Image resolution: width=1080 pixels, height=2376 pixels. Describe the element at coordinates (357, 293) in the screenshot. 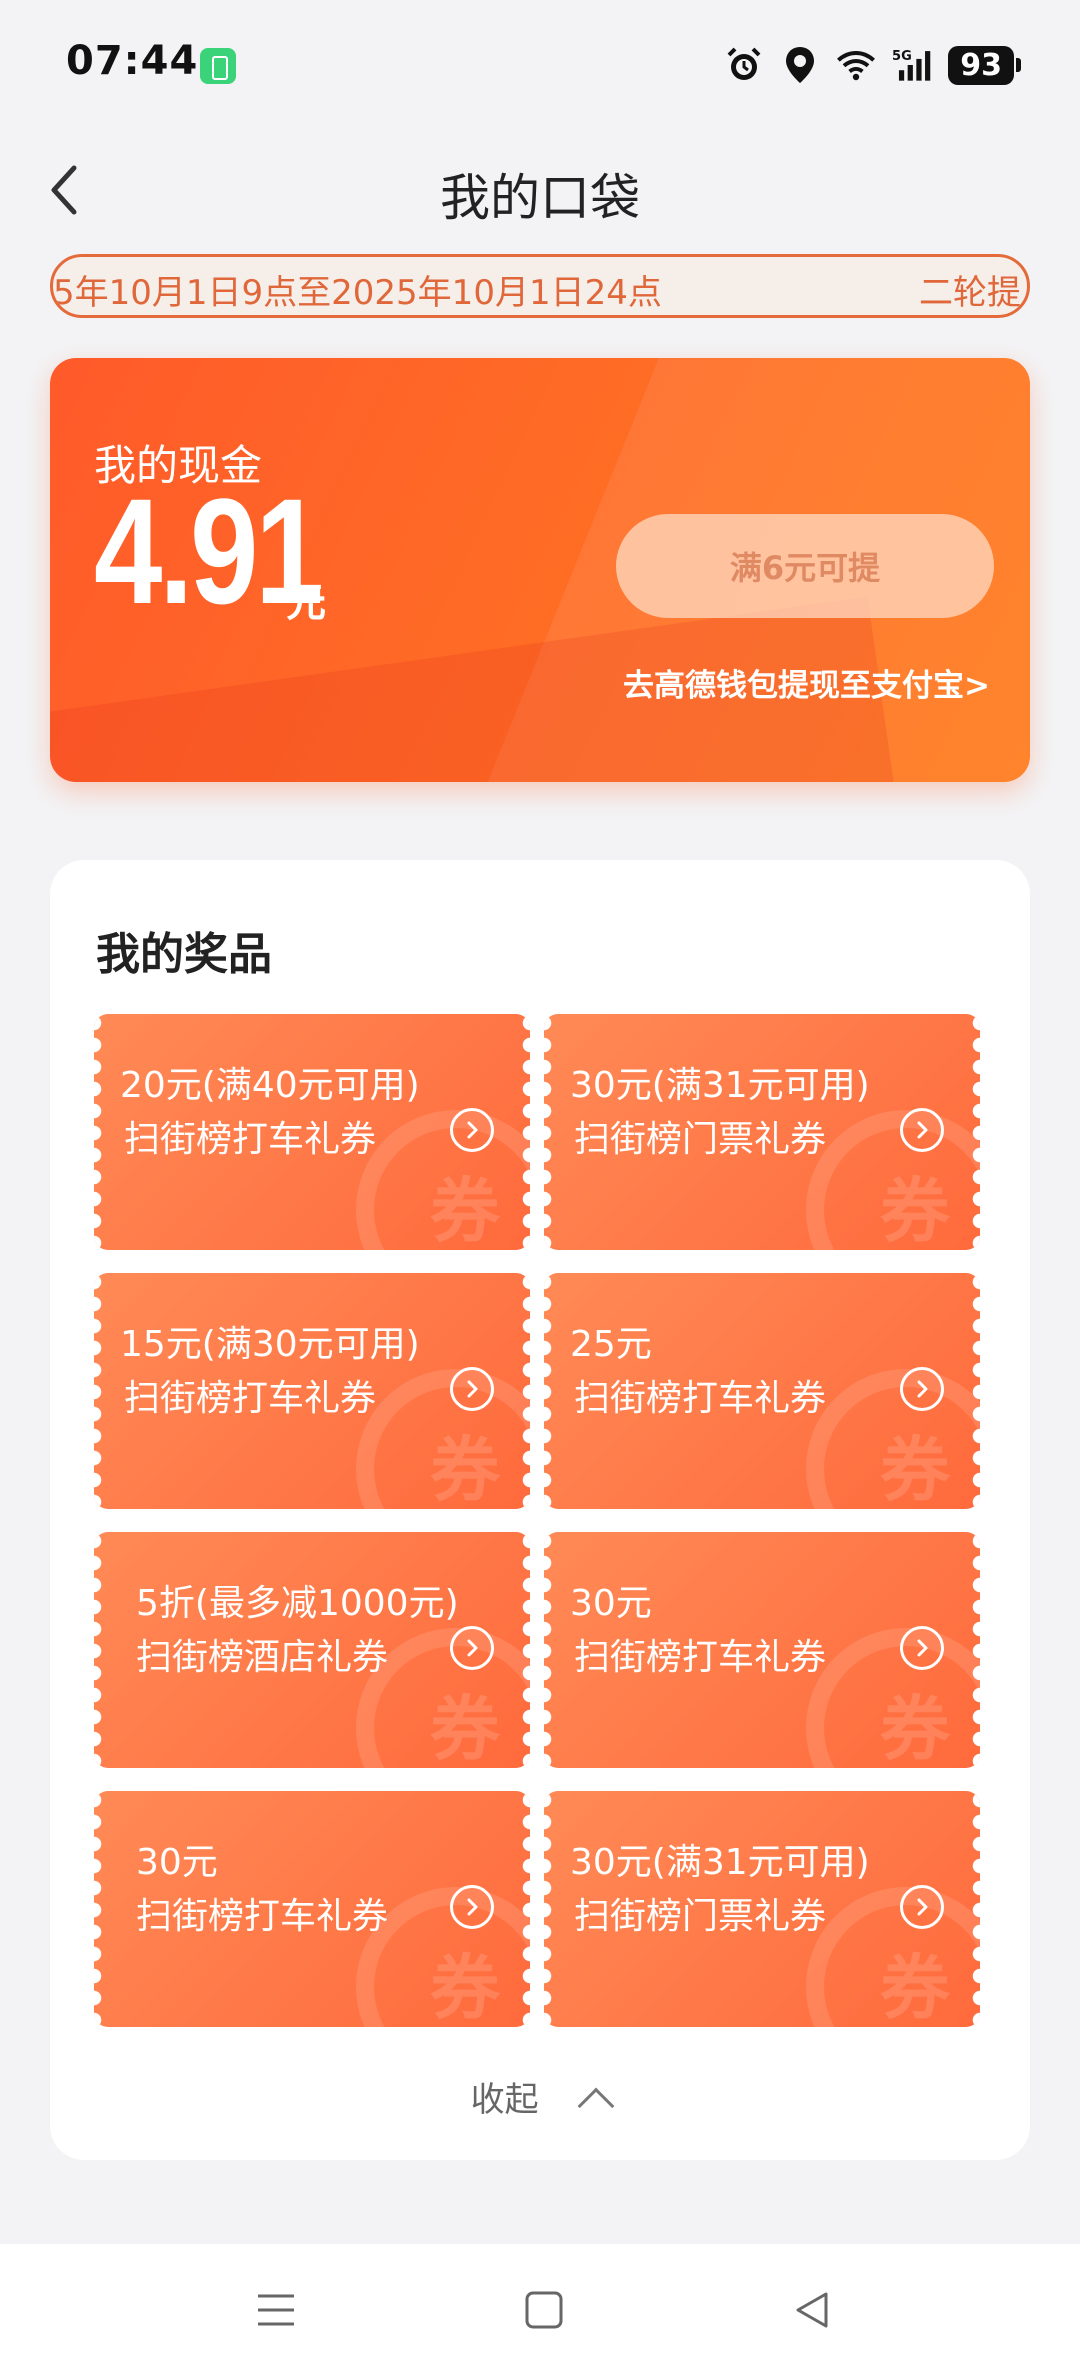

I see `notice-text: 5年10月1日9点至2025年10月1日24点` at that location.